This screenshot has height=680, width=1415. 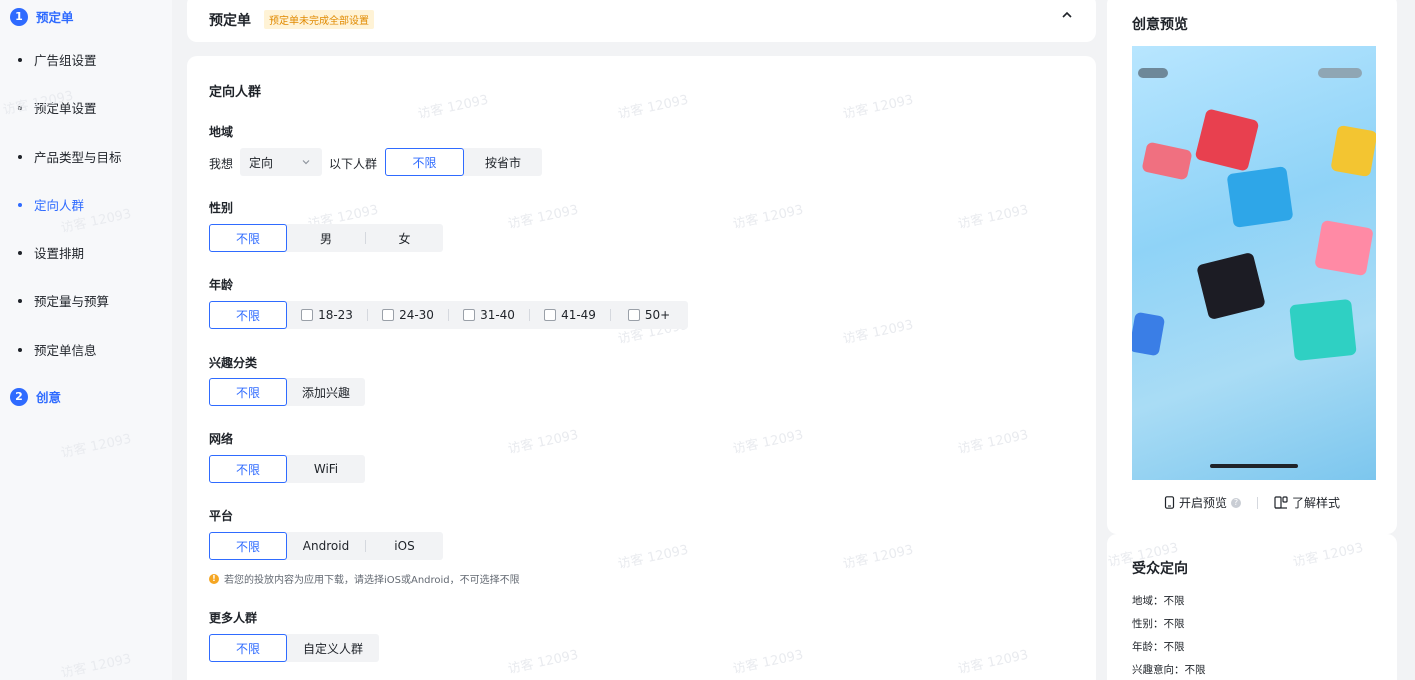 What do you see at coordinates (59, 253) in the screenshot?
I see `sidebar-item-label: 设置排期` at bounding box center [59, 253].